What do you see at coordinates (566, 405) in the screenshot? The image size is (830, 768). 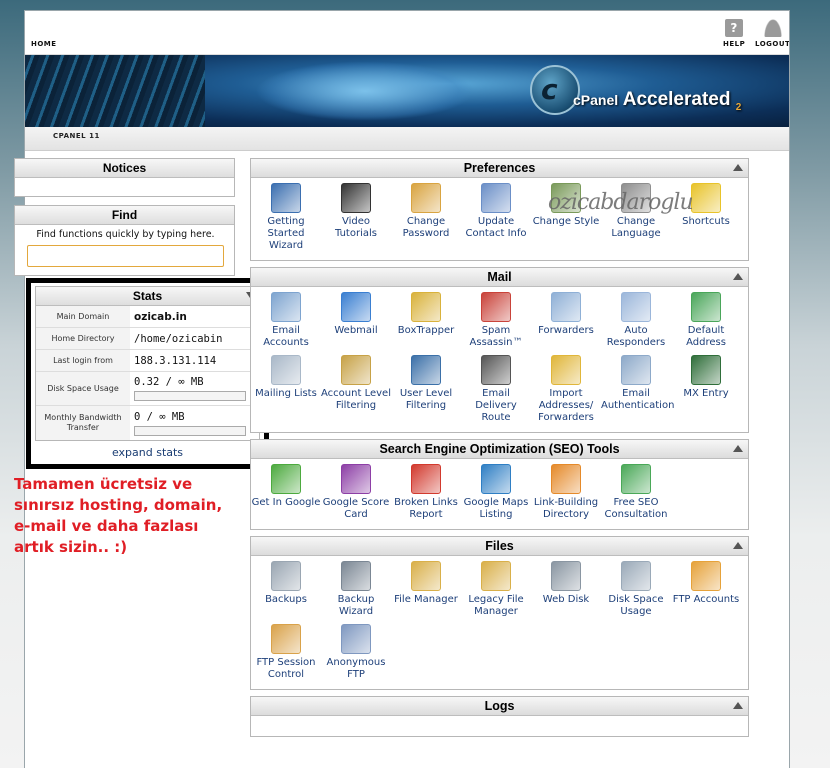 I see `item-label: Import Addresses/ Forwarders` at bounding box center [566, 405].